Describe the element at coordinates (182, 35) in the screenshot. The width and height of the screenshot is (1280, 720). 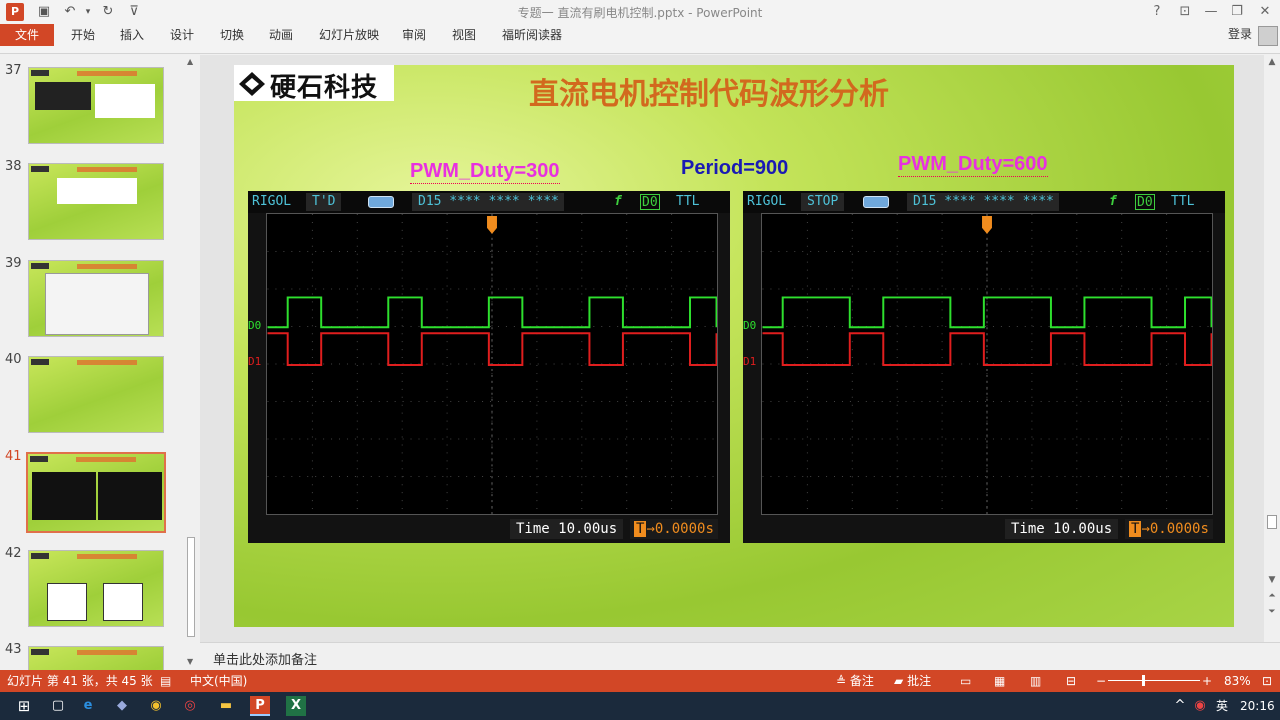
I see `tab-design: 设计` at that location.